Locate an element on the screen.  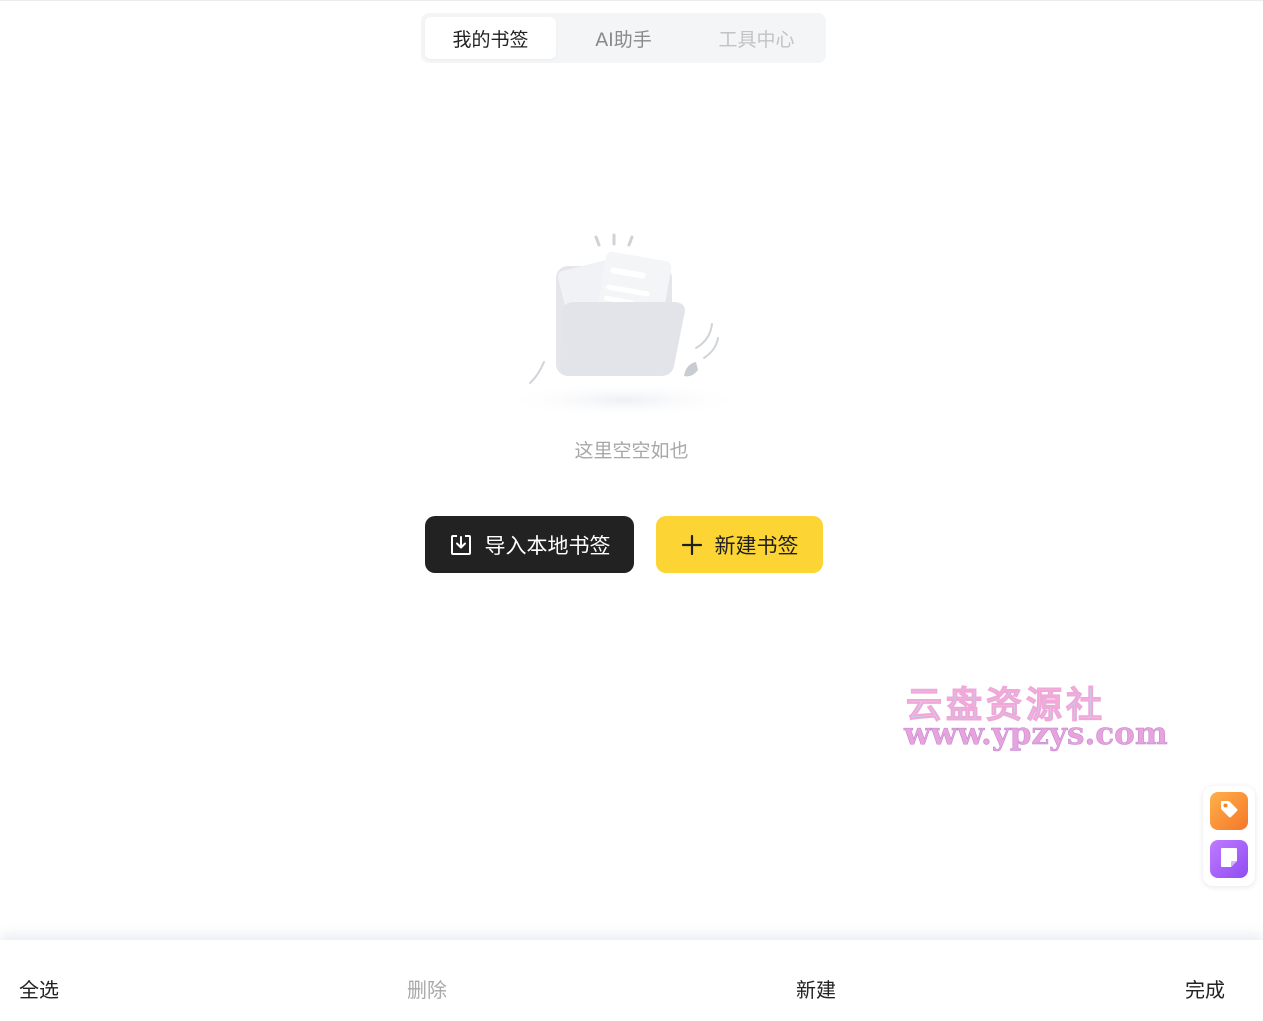
new-bookmark-button: 新建书签 is located at coordinates (739, 544).